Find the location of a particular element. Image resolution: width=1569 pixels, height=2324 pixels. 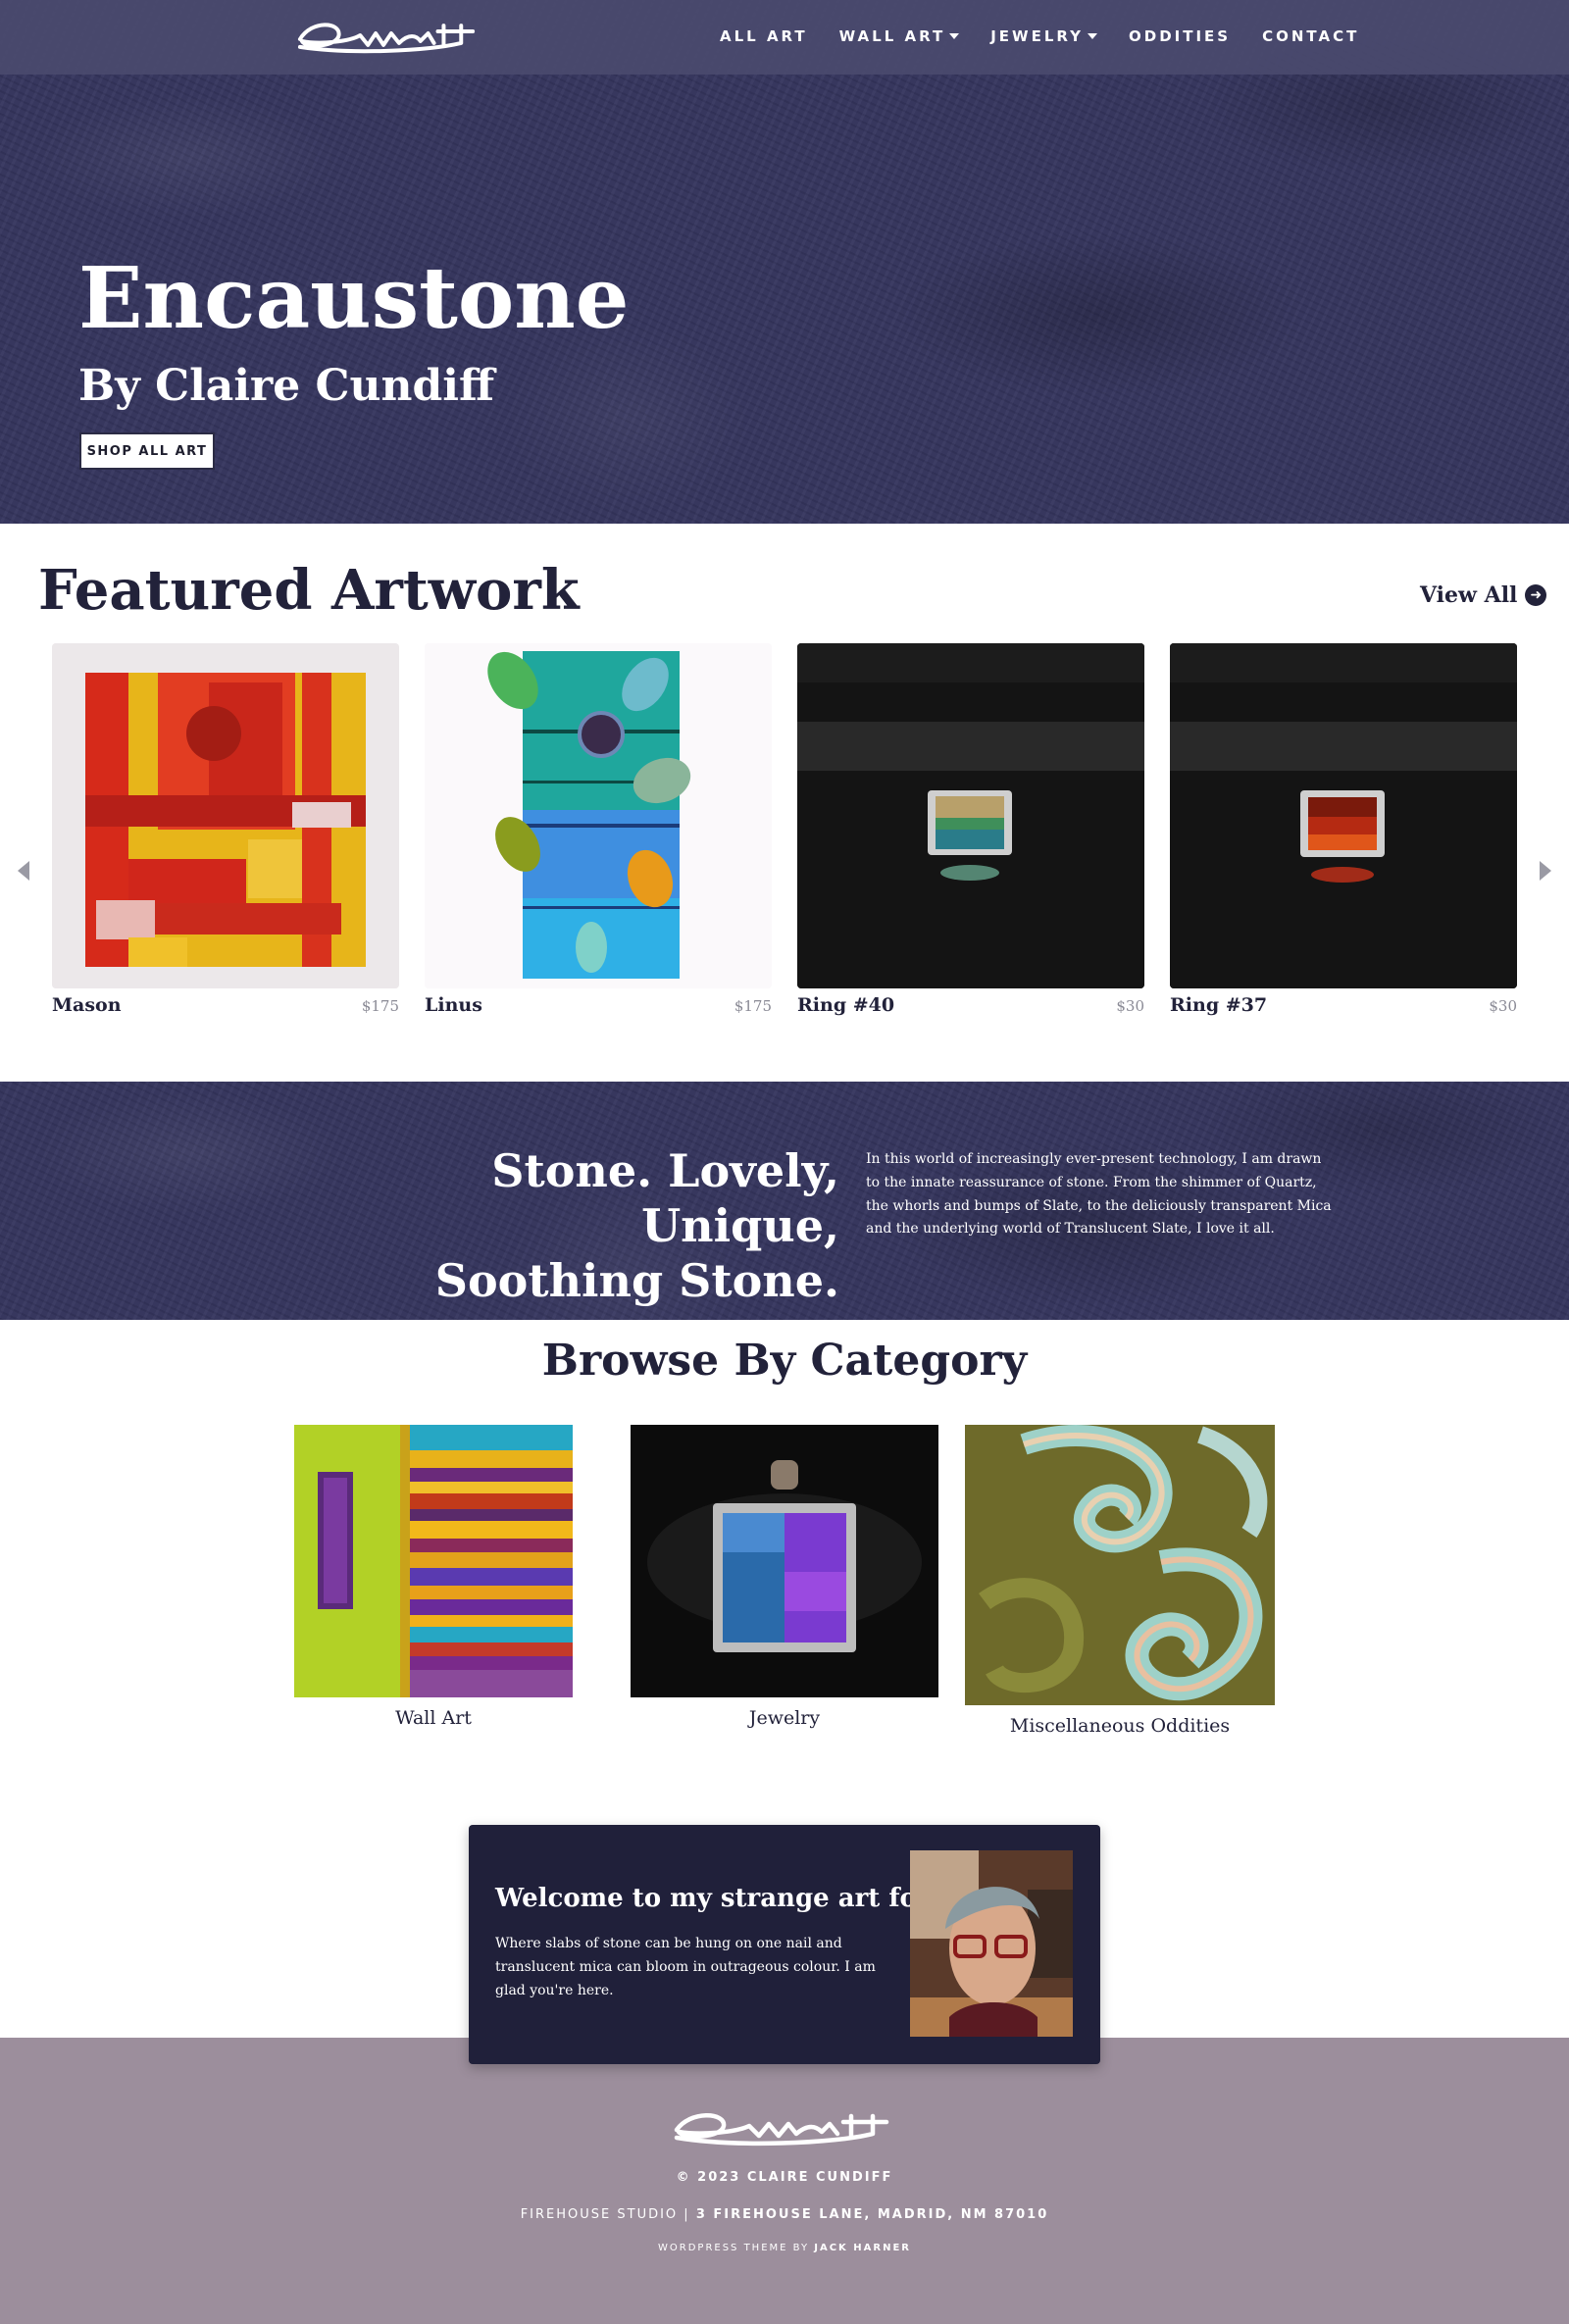

band-heading: Stone. Lovely, Unique, Soothing Stone. is located at coordinates (566, 1226).